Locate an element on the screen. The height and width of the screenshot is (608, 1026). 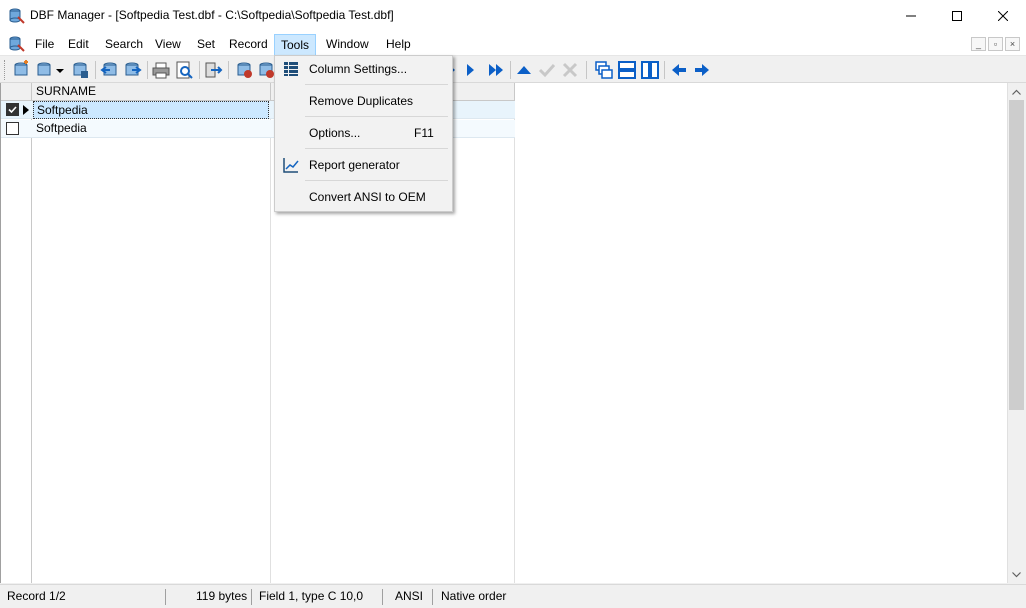
cancel-edit-icon is located at coordinates (570, 70).